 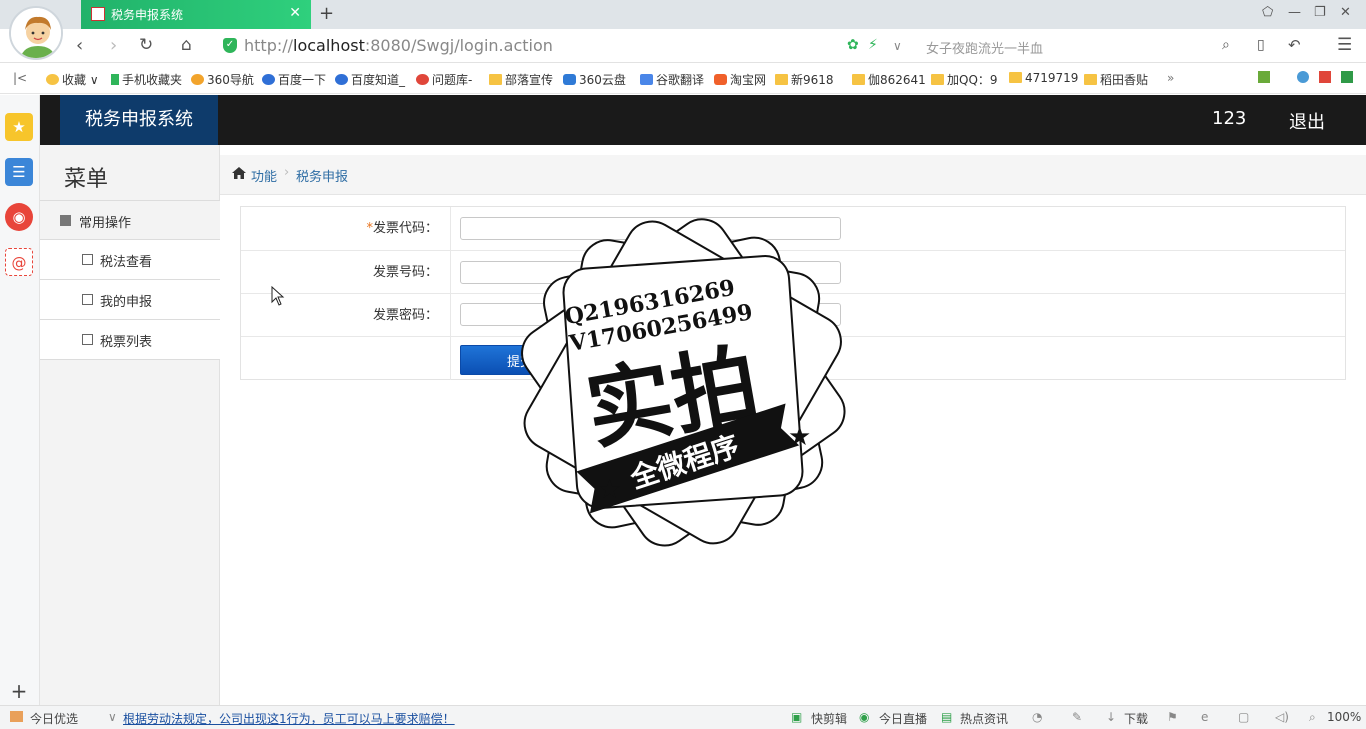 What do you see at coordinates (398, 45) in the screenshot?
I see `address-bar: http://localhost:8080/Swgj/login.action` at bounding box center [398, 45].